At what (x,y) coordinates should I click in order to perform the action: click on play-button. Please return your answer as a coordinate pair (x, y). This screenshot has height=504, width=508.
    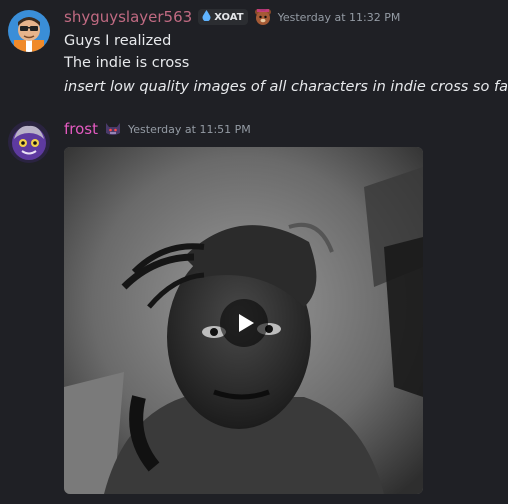
    Looking at the image, I should click on (244, 323).